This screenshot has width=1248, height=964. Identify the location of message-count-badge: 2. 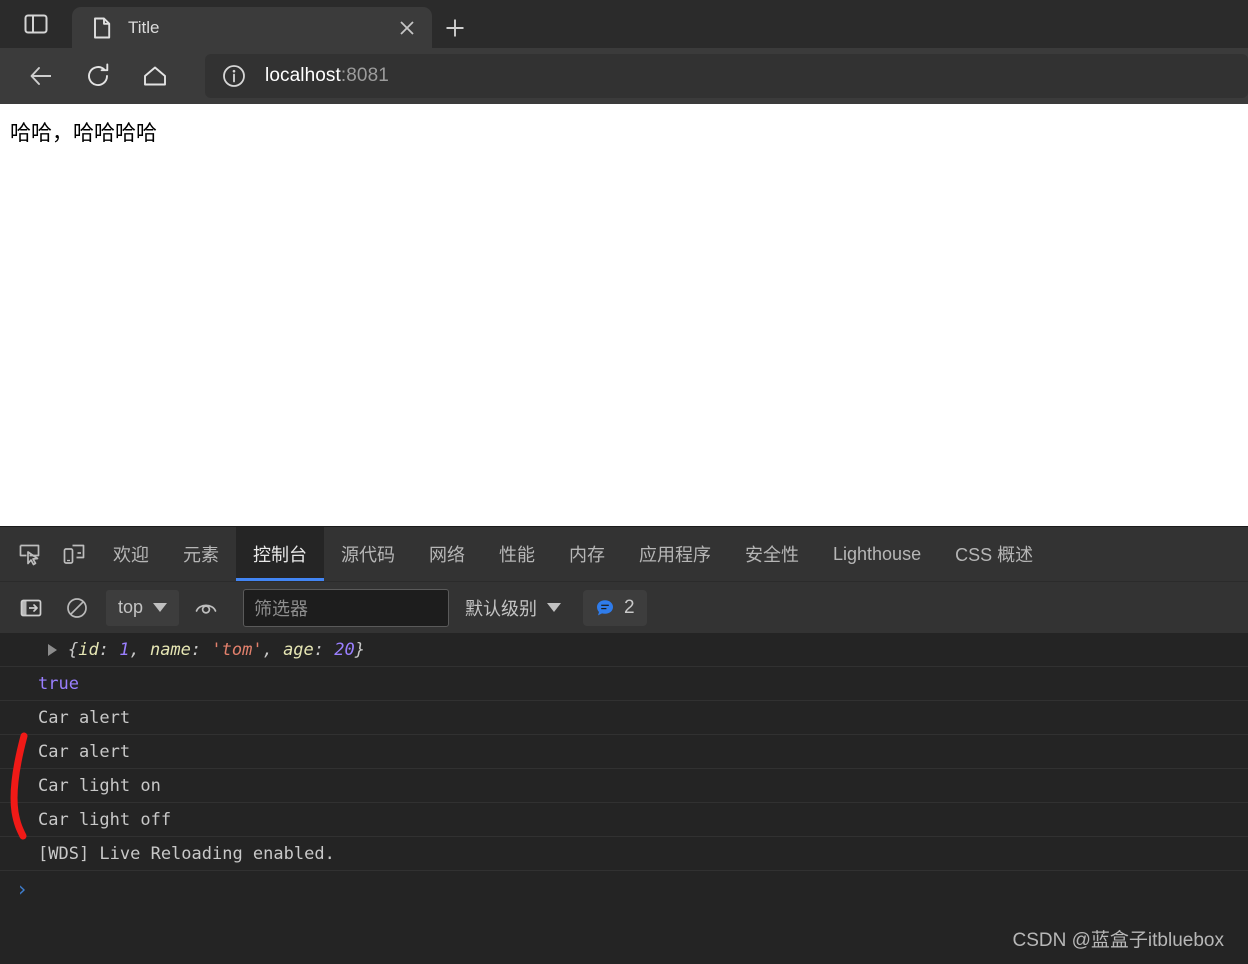
(615, 607).